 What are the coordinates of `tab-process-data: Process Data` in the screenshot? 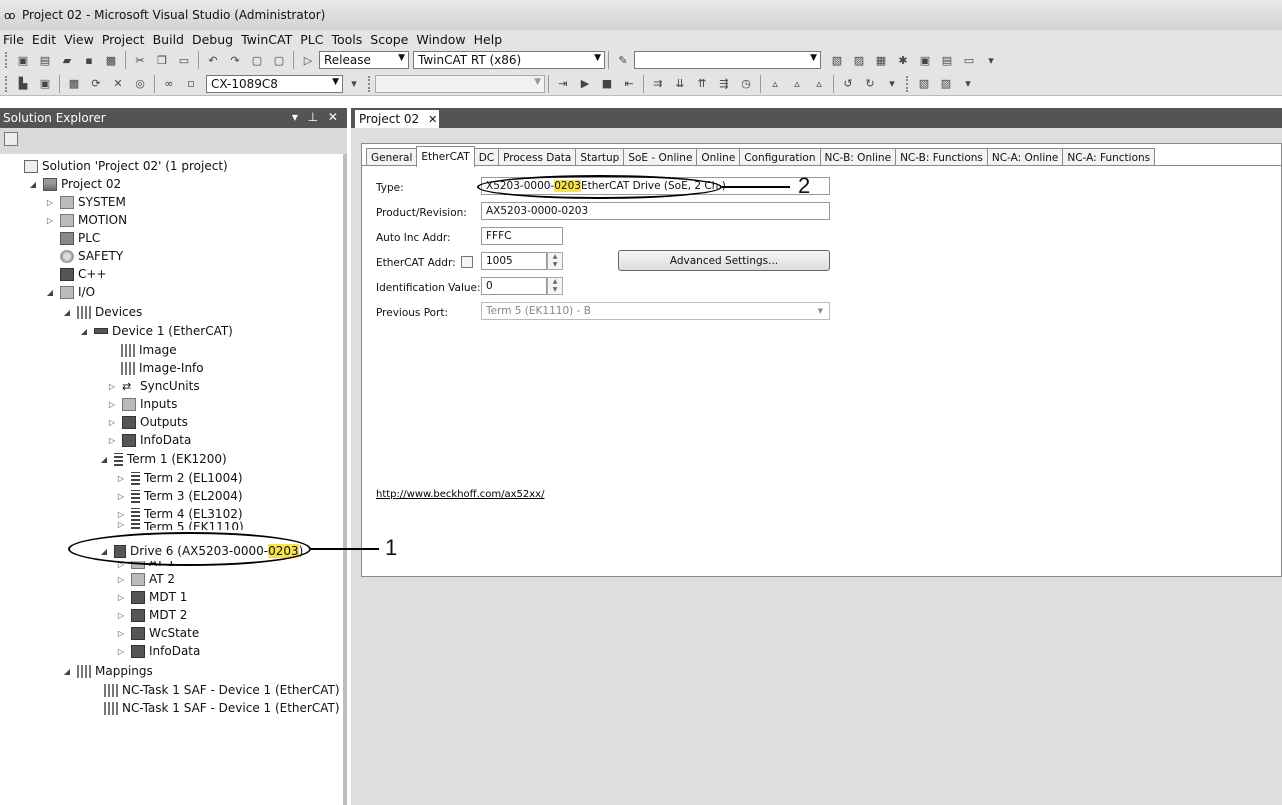 It's located at (537, 157).